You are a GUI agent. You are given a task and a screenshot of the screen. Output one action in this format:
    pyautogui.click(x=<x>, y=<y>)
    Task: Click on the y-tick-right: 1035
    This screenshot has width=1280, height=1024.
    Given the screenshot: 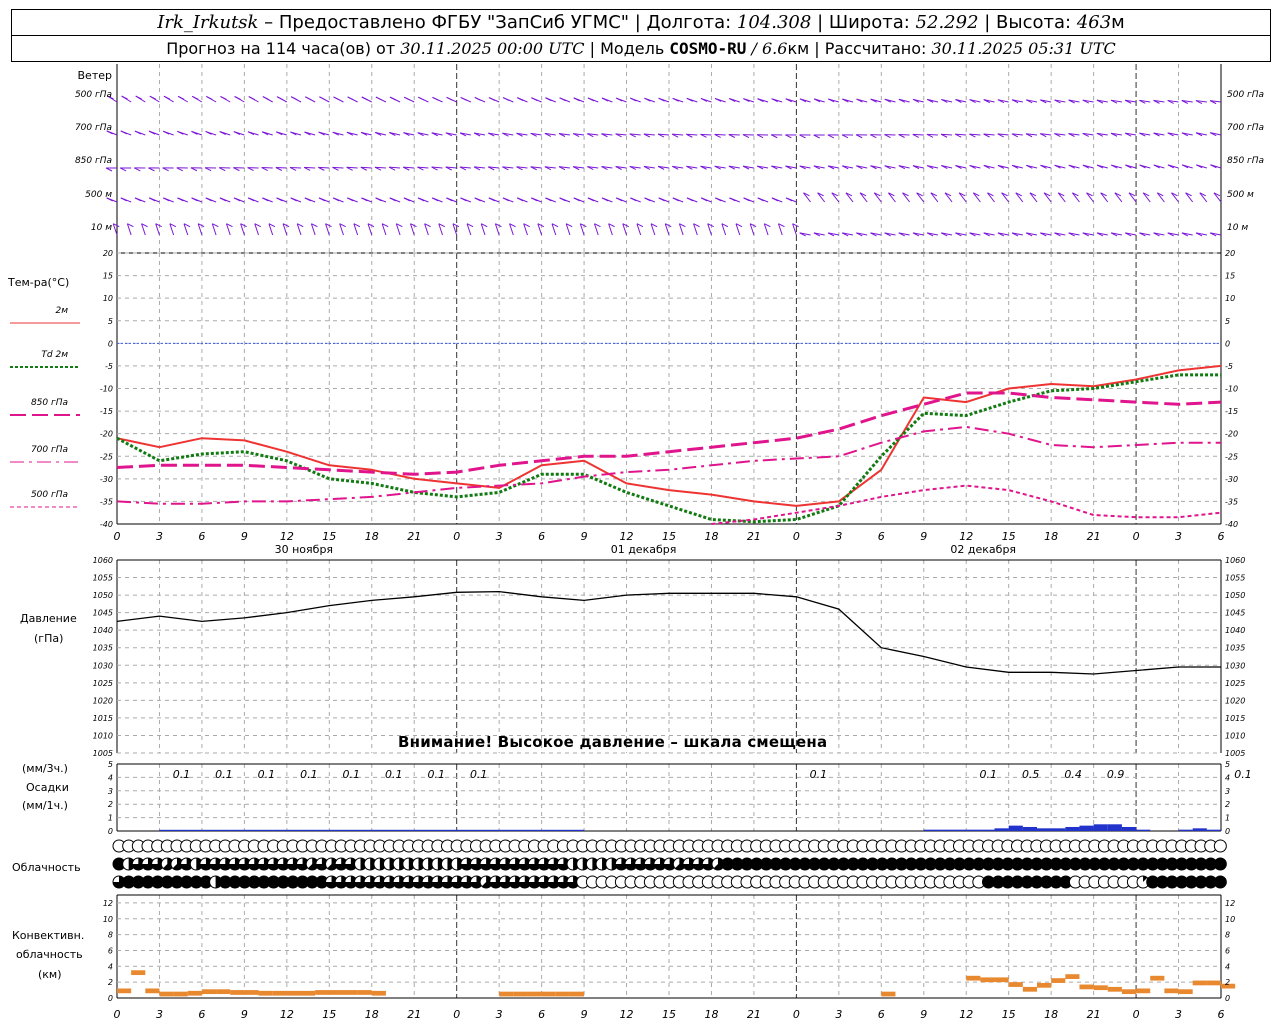 What is the action you would take?
    pyautogui.click(x=1235, y=648)
    